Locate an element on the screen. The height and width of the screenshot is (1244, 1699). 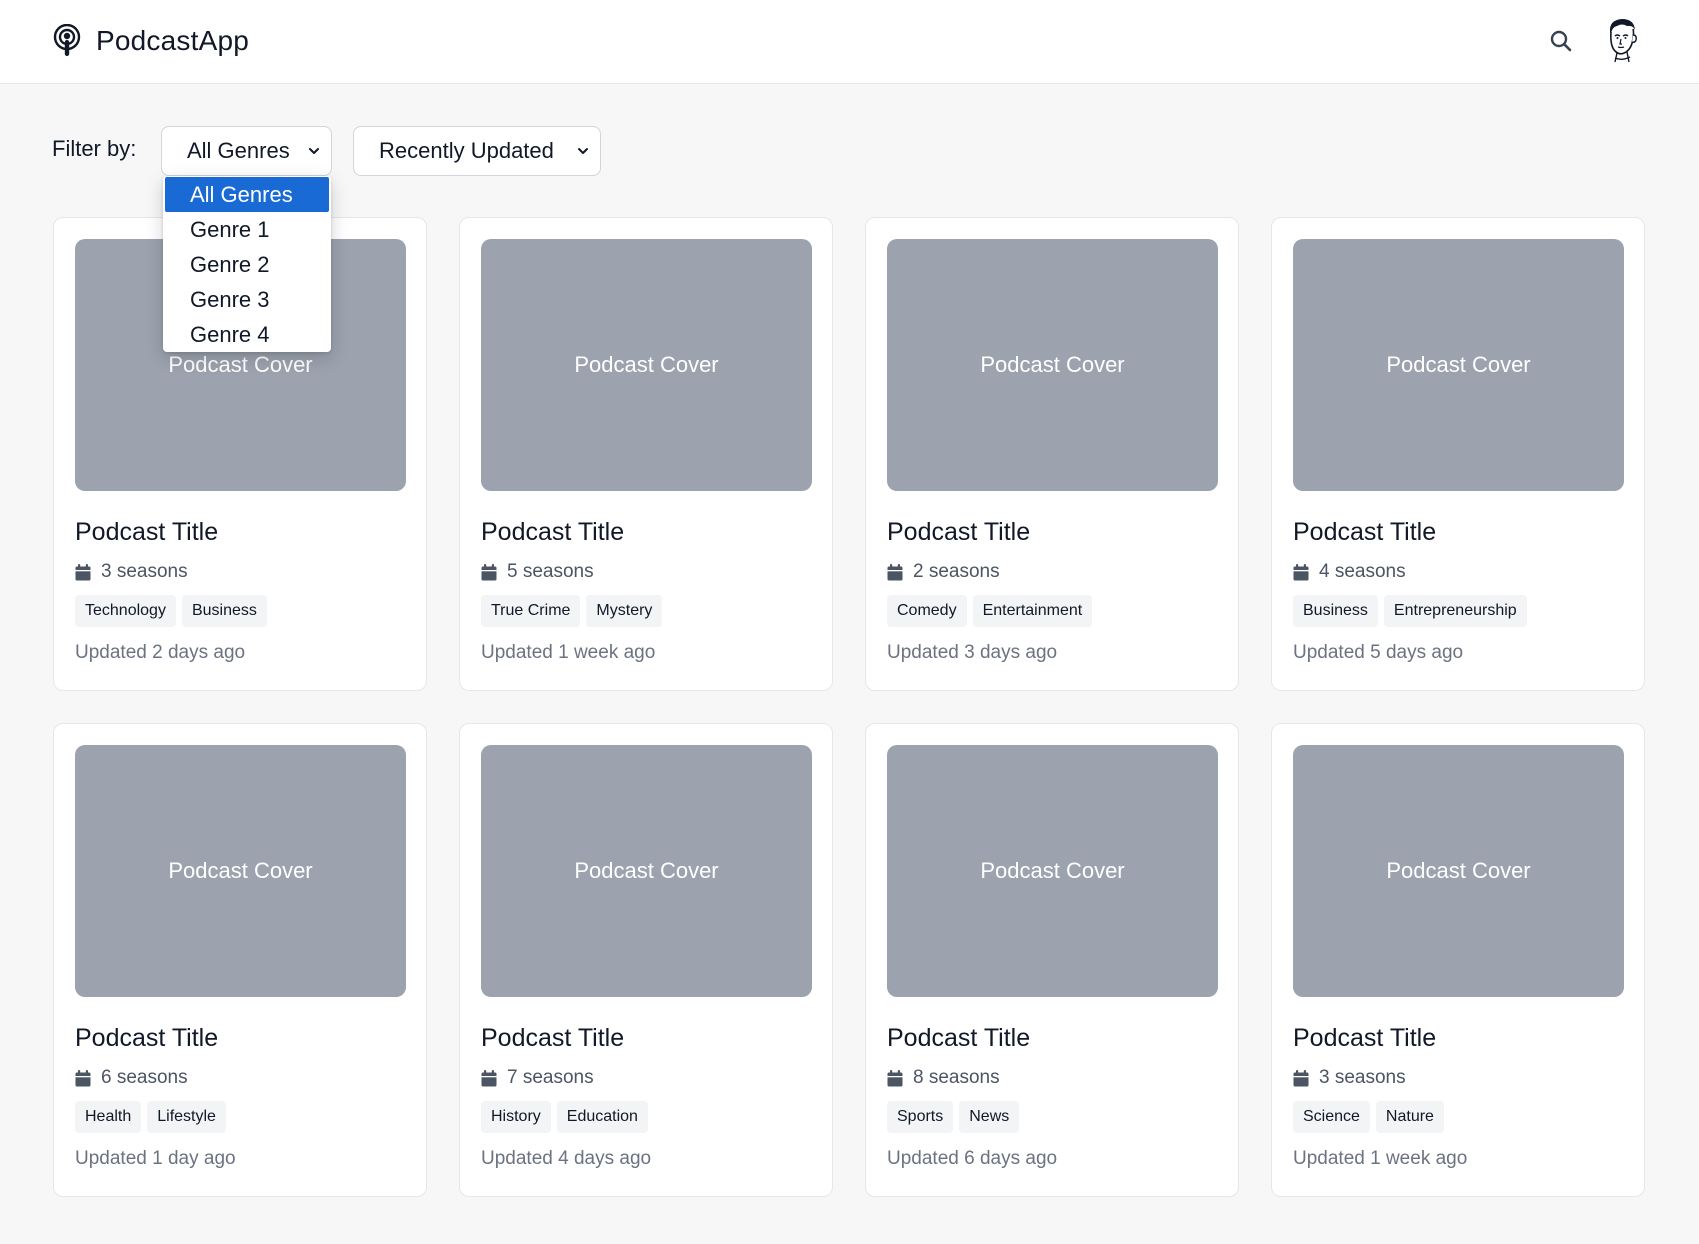
season-count-text: 6 seasons is located at coordinates (144, 1077).